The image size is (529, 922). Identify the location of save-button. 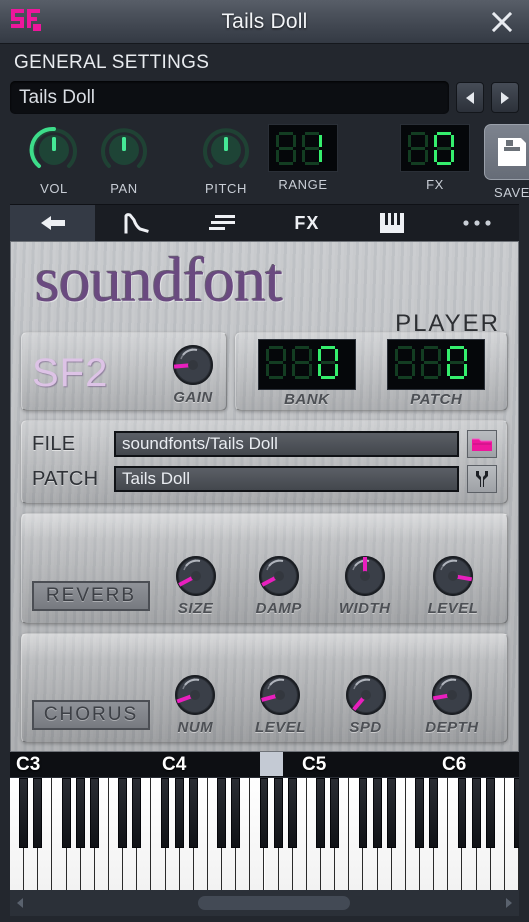
(506, 152).